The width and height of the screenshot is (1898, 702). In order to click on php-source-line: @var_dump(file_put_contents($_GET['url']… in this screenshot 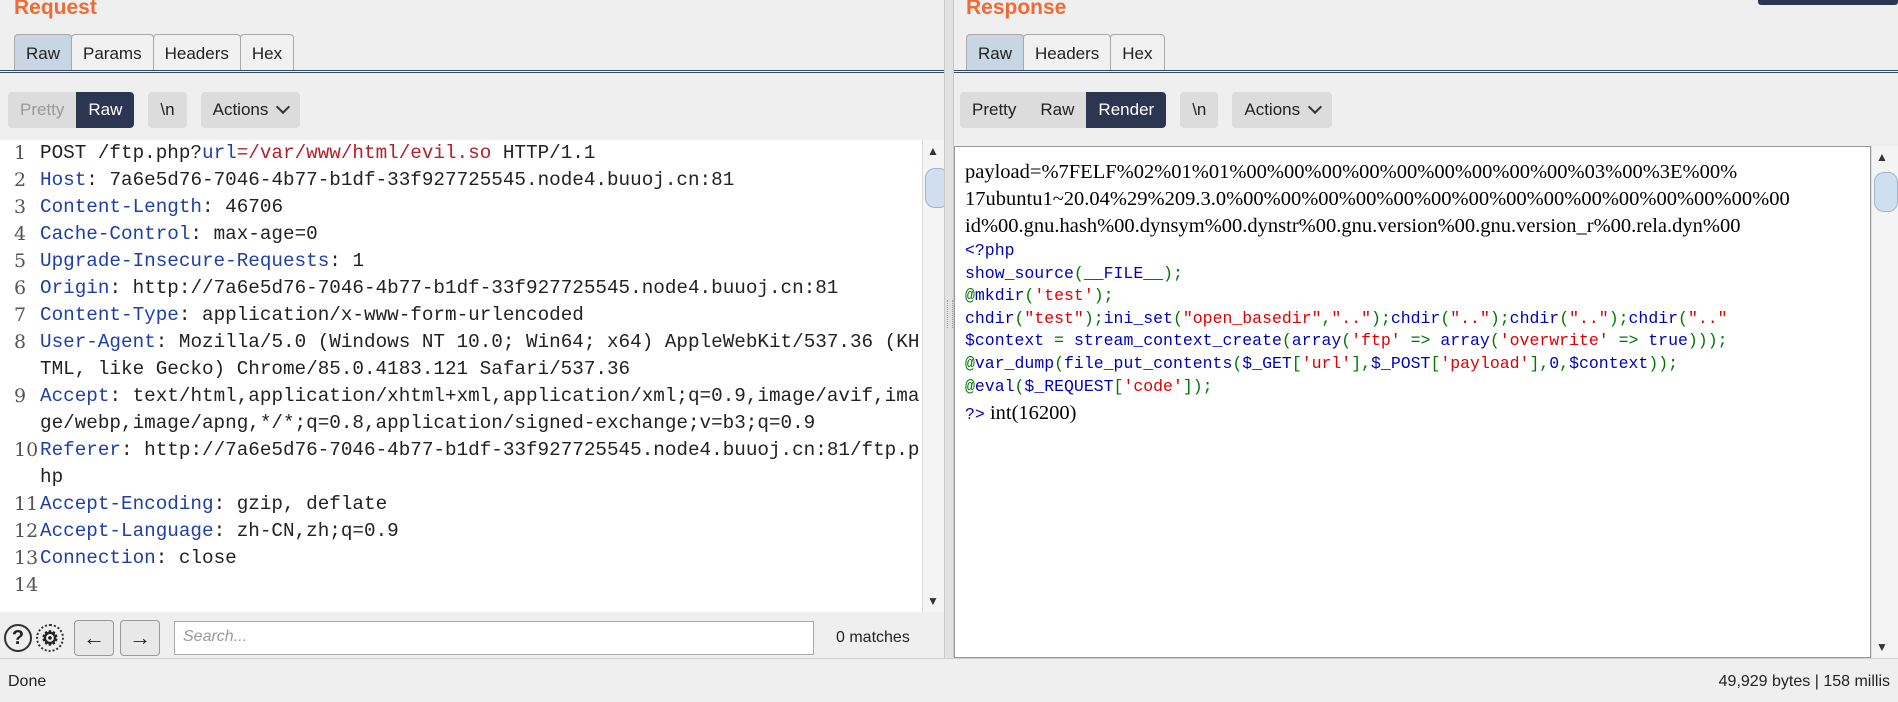, I will do `click(1412, 364)`.